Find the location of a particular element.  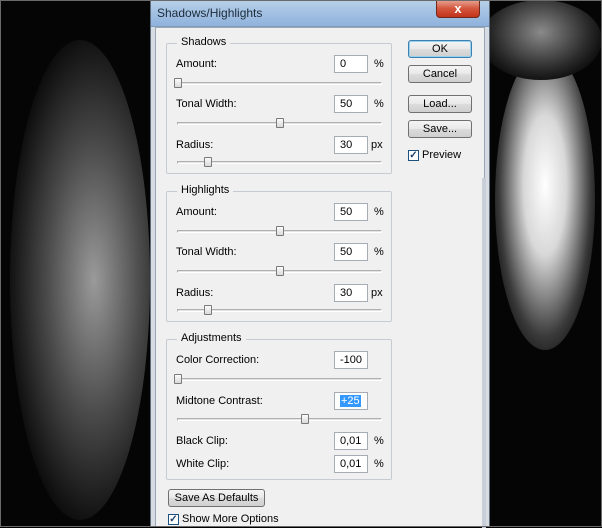

shadows-radius-slider-thumb is located at coordinates (208, 162).